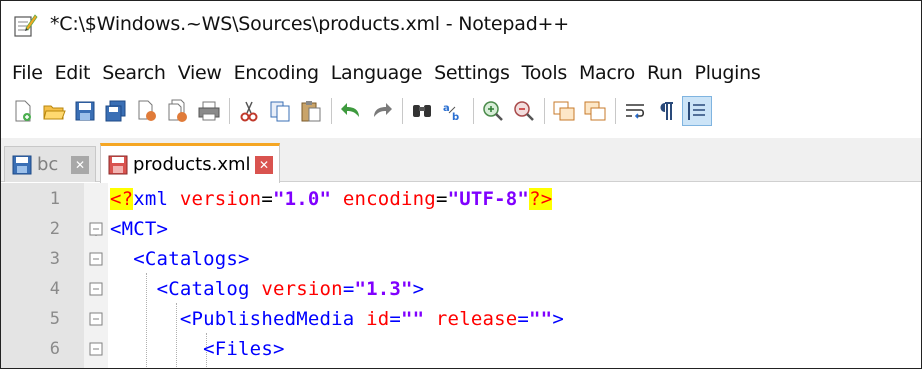 This screenshot has height=369, width=922. Describe the element at coordinates (122, 199) in the screenshot. I see `code-token-pi: <?` at that location.